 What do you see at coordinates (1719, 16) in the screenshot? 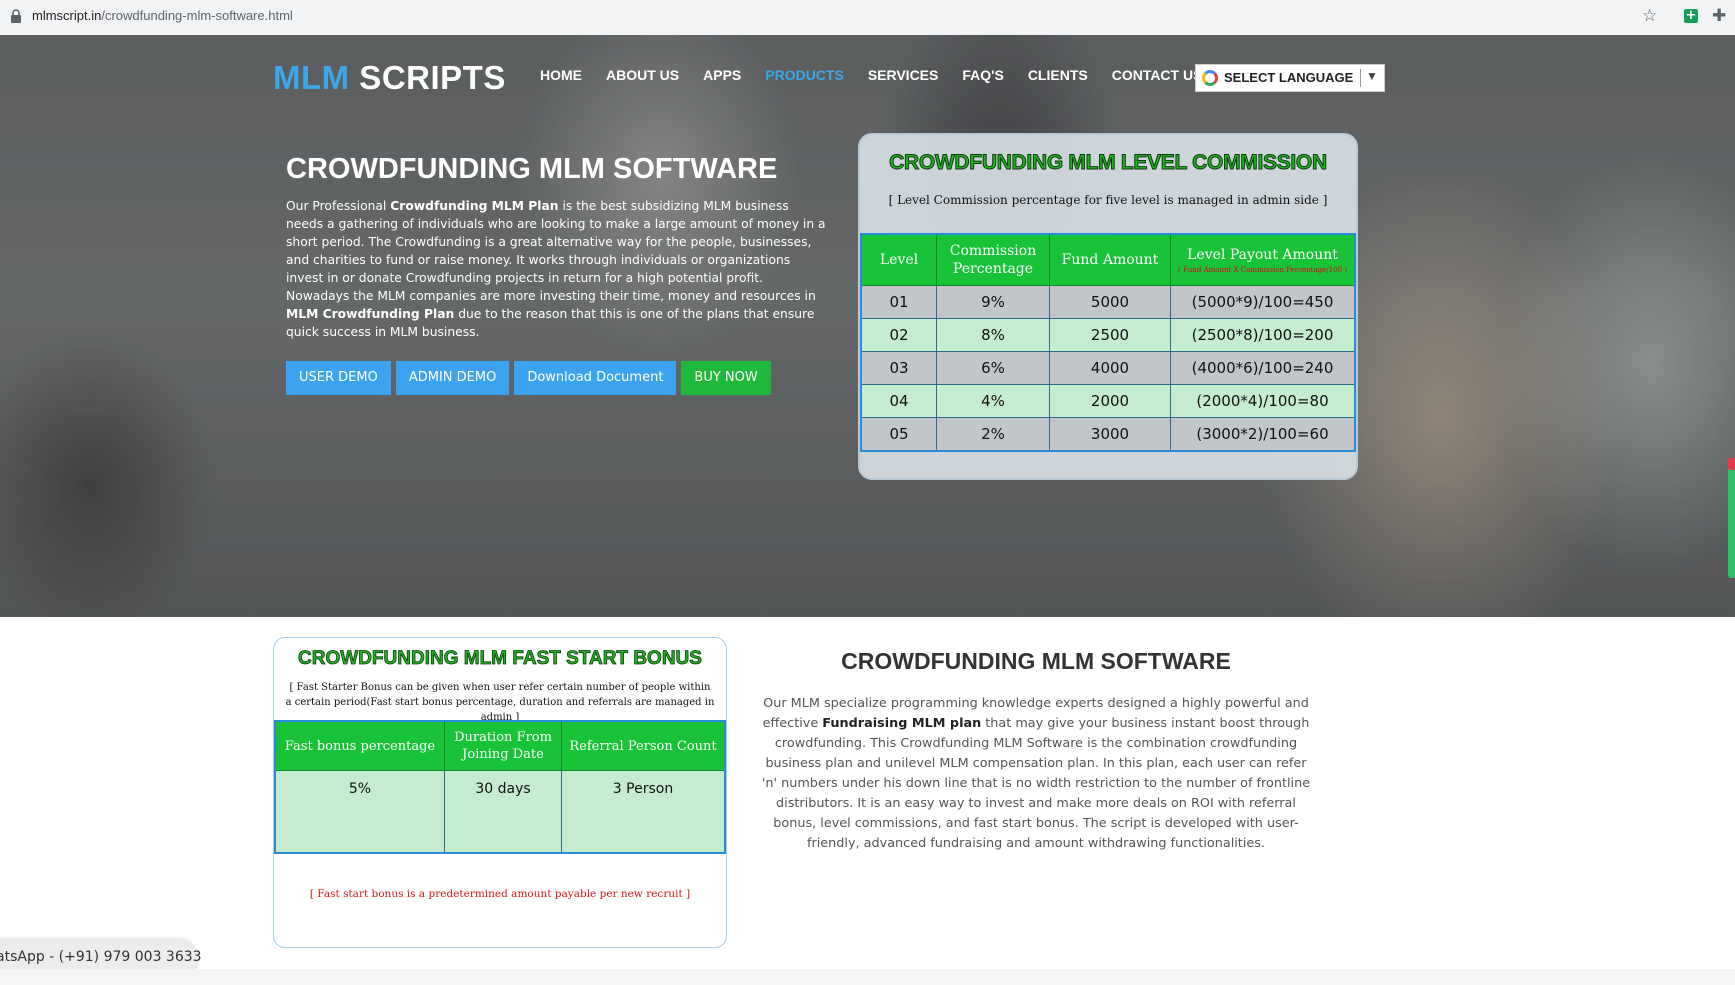
I see `extensions-puzzle-icon: ✚` at bounding box center [1719, 16].